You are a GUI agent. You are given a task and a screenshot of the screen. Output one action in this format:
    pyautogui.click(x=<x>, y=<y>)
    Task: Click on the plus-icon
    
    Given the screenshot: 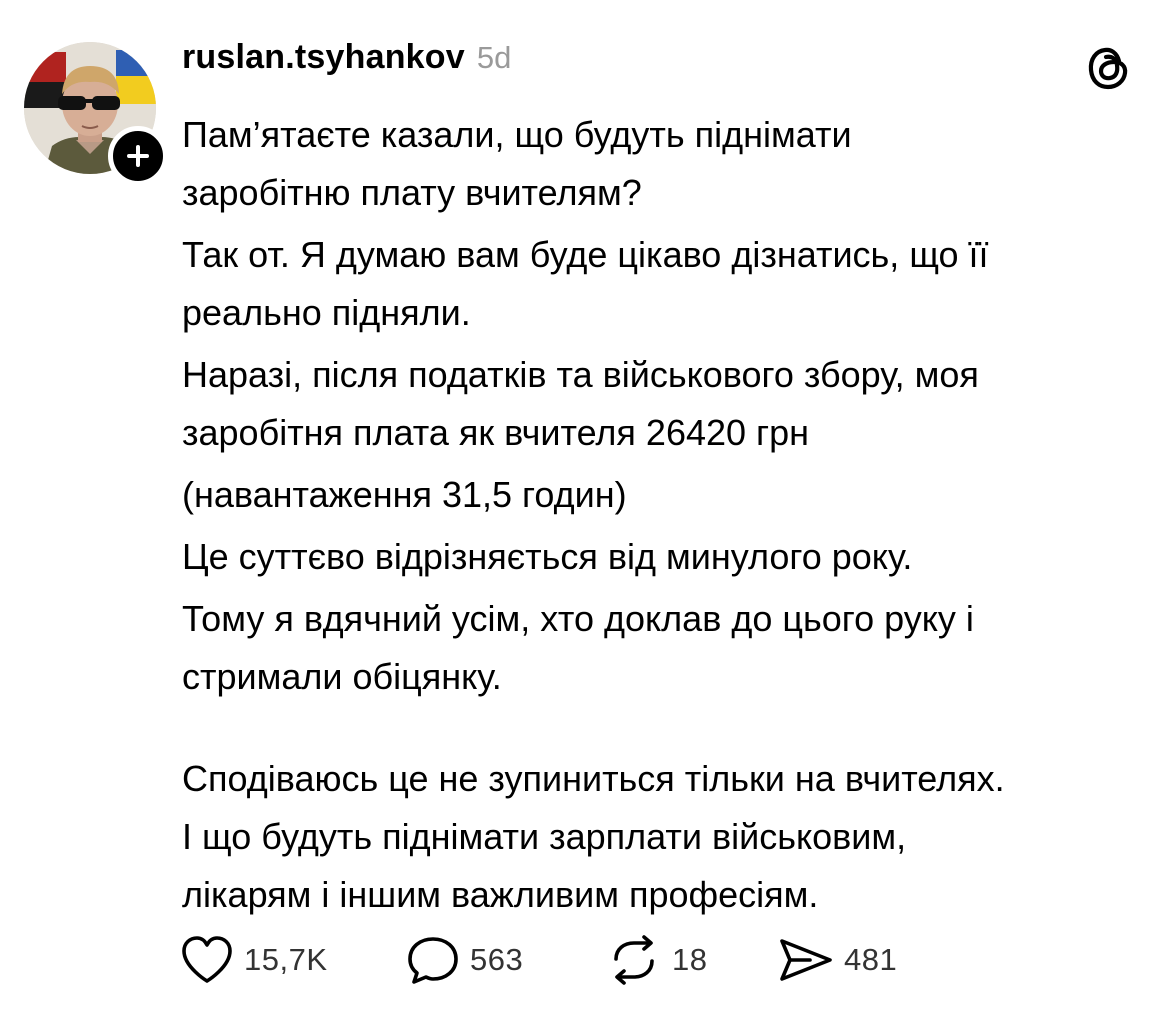 What is the action you would take?
    pyautogui.click(x=138, y=156)
    